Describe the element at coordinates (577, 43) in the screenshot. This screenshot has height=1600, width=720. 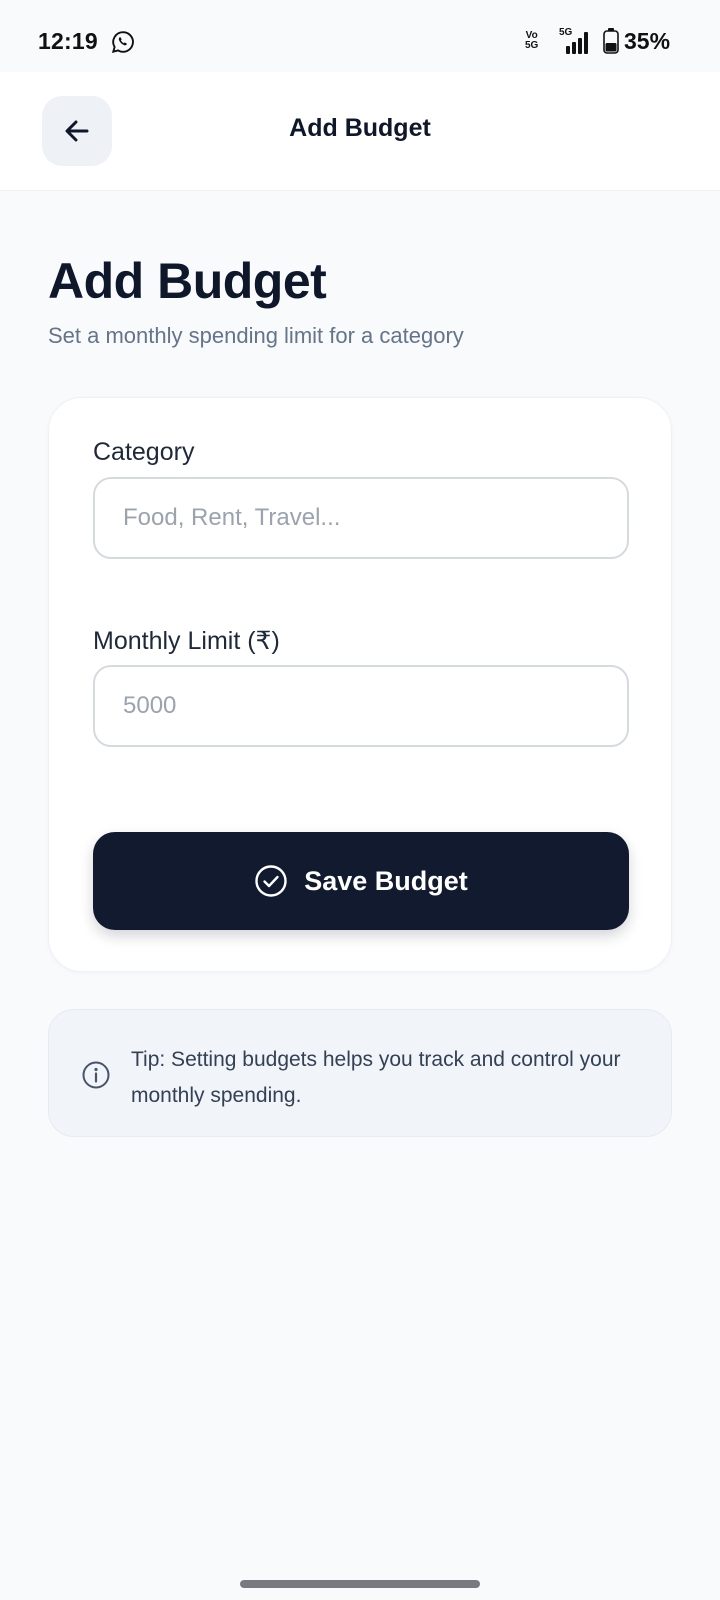
I see `signal-icon` at that location.